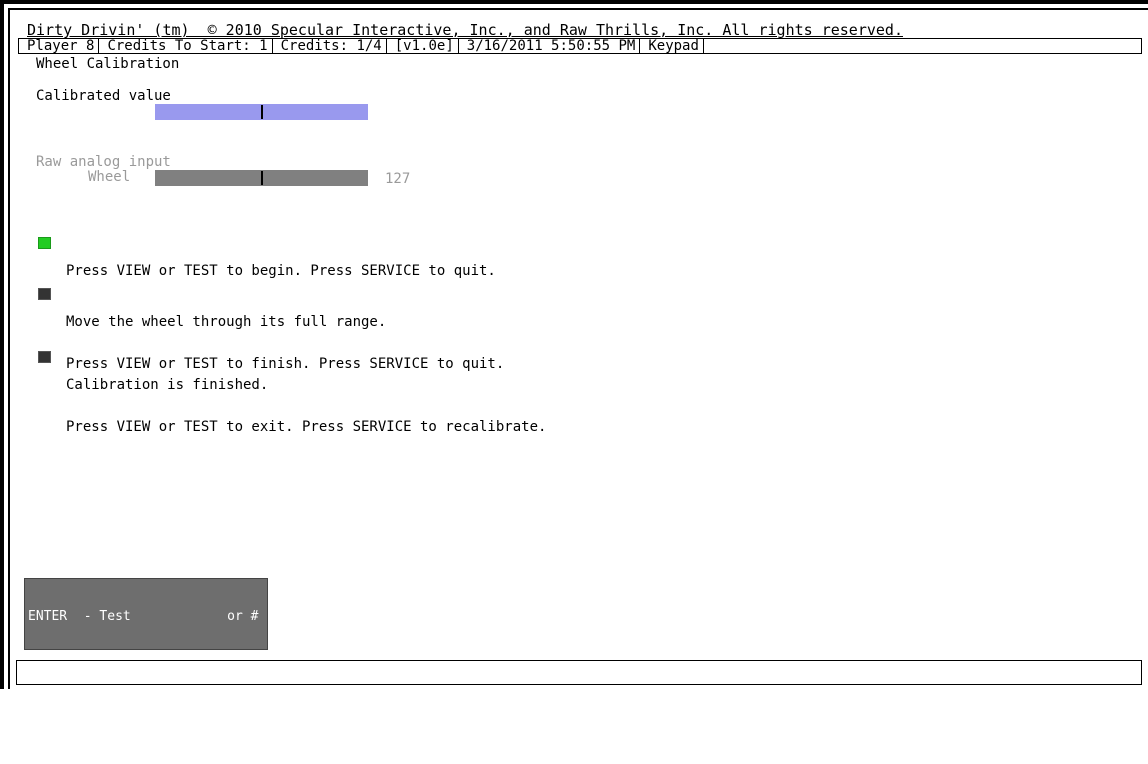 The width and height of the screenshot is (1148, 764). I want to click on calibrated-value-bar, so click(261, 112).